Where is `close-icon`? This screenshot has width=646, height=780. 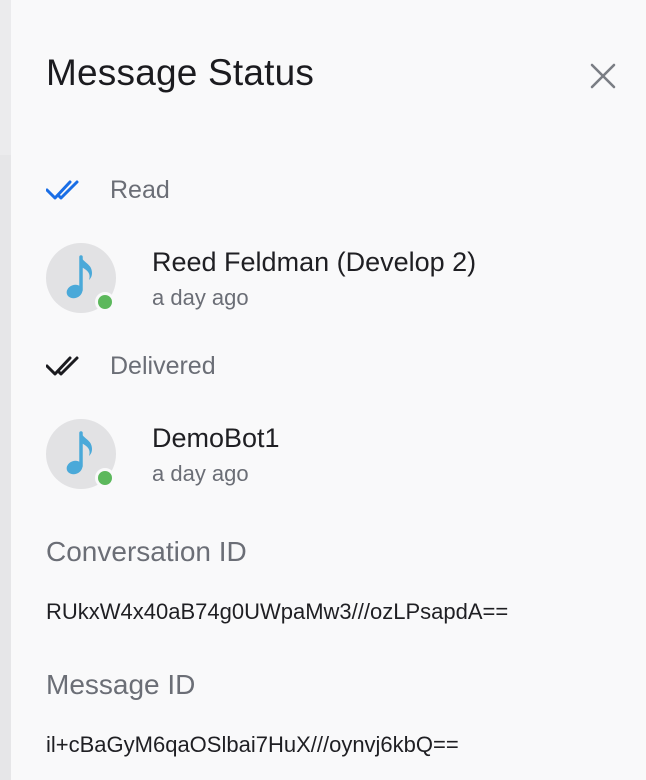 close-icon is located at coordinates (603, 76).